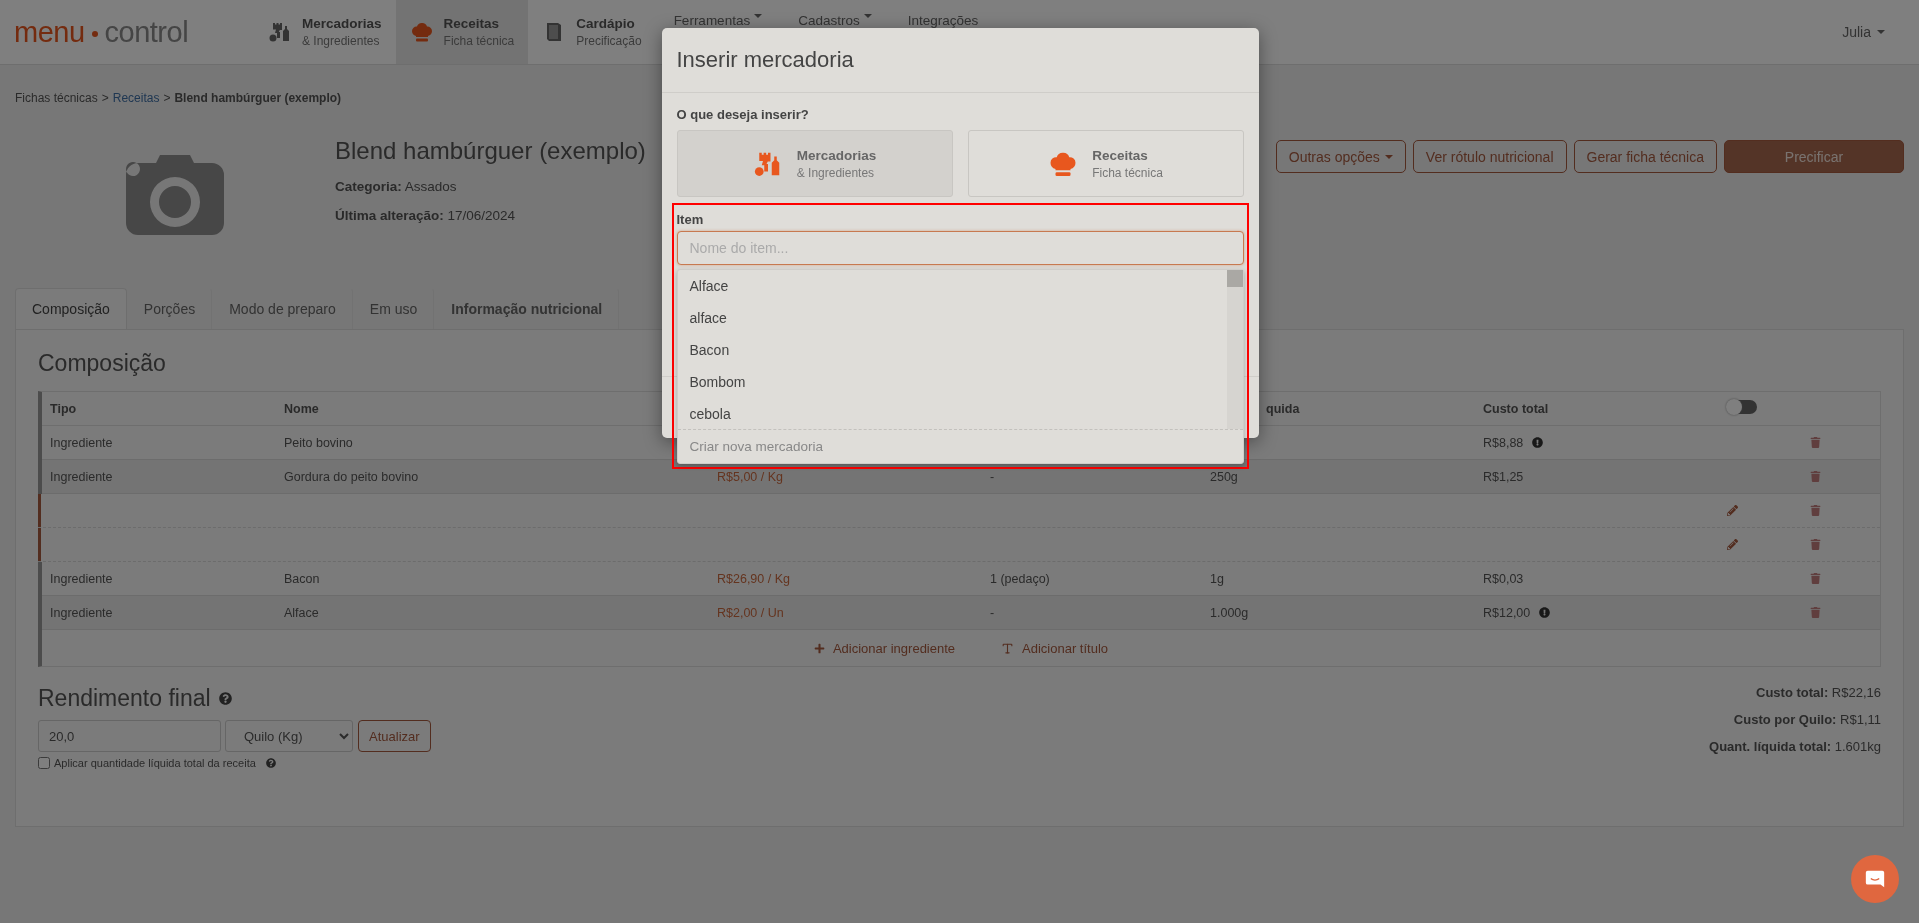  What do you see at coordinates (421, 32) in the screenshot?
I see `chef-hat-icon` at bounding box center [421, 32].